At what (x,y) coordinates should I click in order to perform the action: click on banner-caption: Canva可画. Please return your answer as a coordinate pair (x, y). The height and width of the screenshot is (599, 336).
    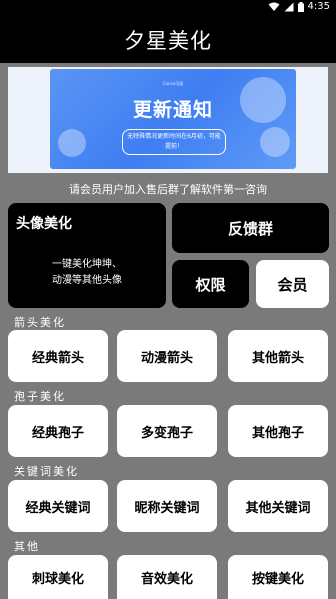
    Looking at the image, I should click on (173, 83).